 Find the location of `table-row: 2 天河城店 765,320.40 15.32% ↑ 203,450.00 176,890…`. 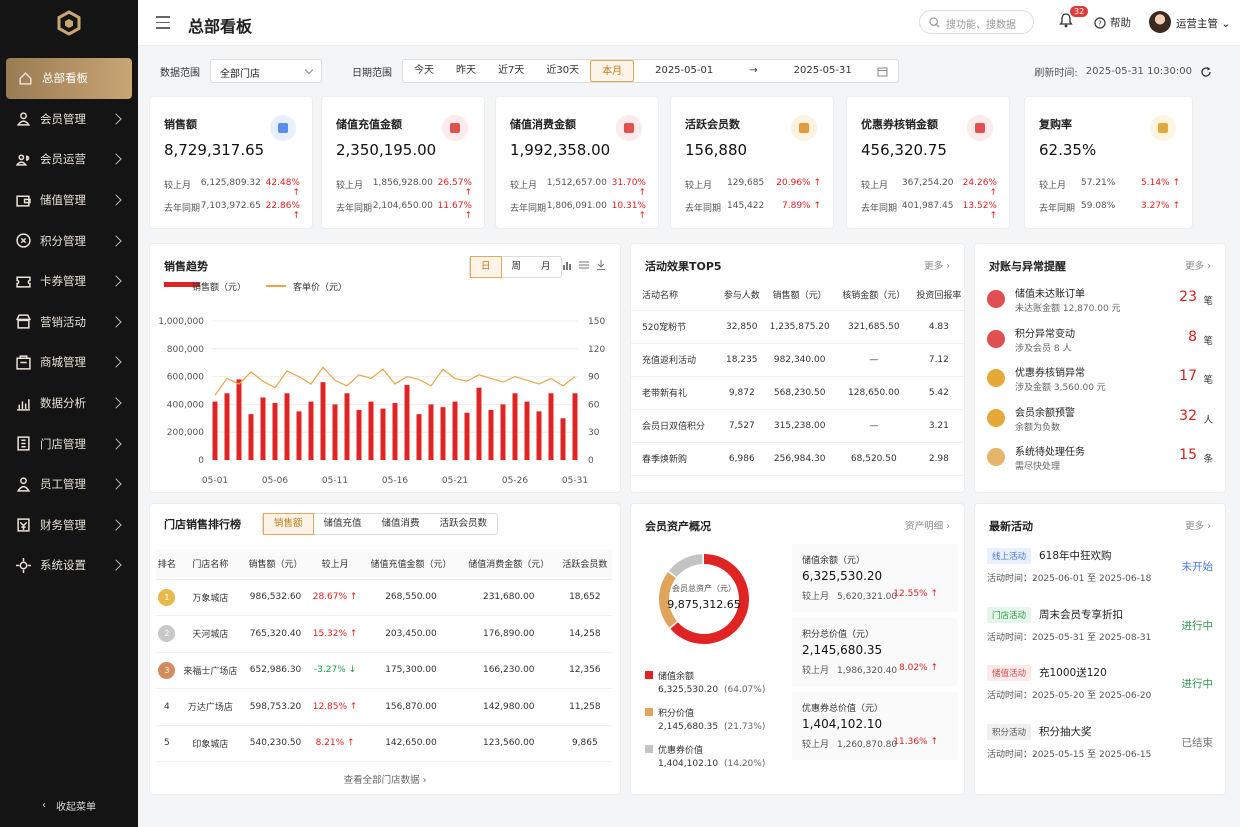

table-row: 2 天河城店 765,320.40 15.32% ↑ 203,450.00 176,890… is located at coordinates (384, 634).